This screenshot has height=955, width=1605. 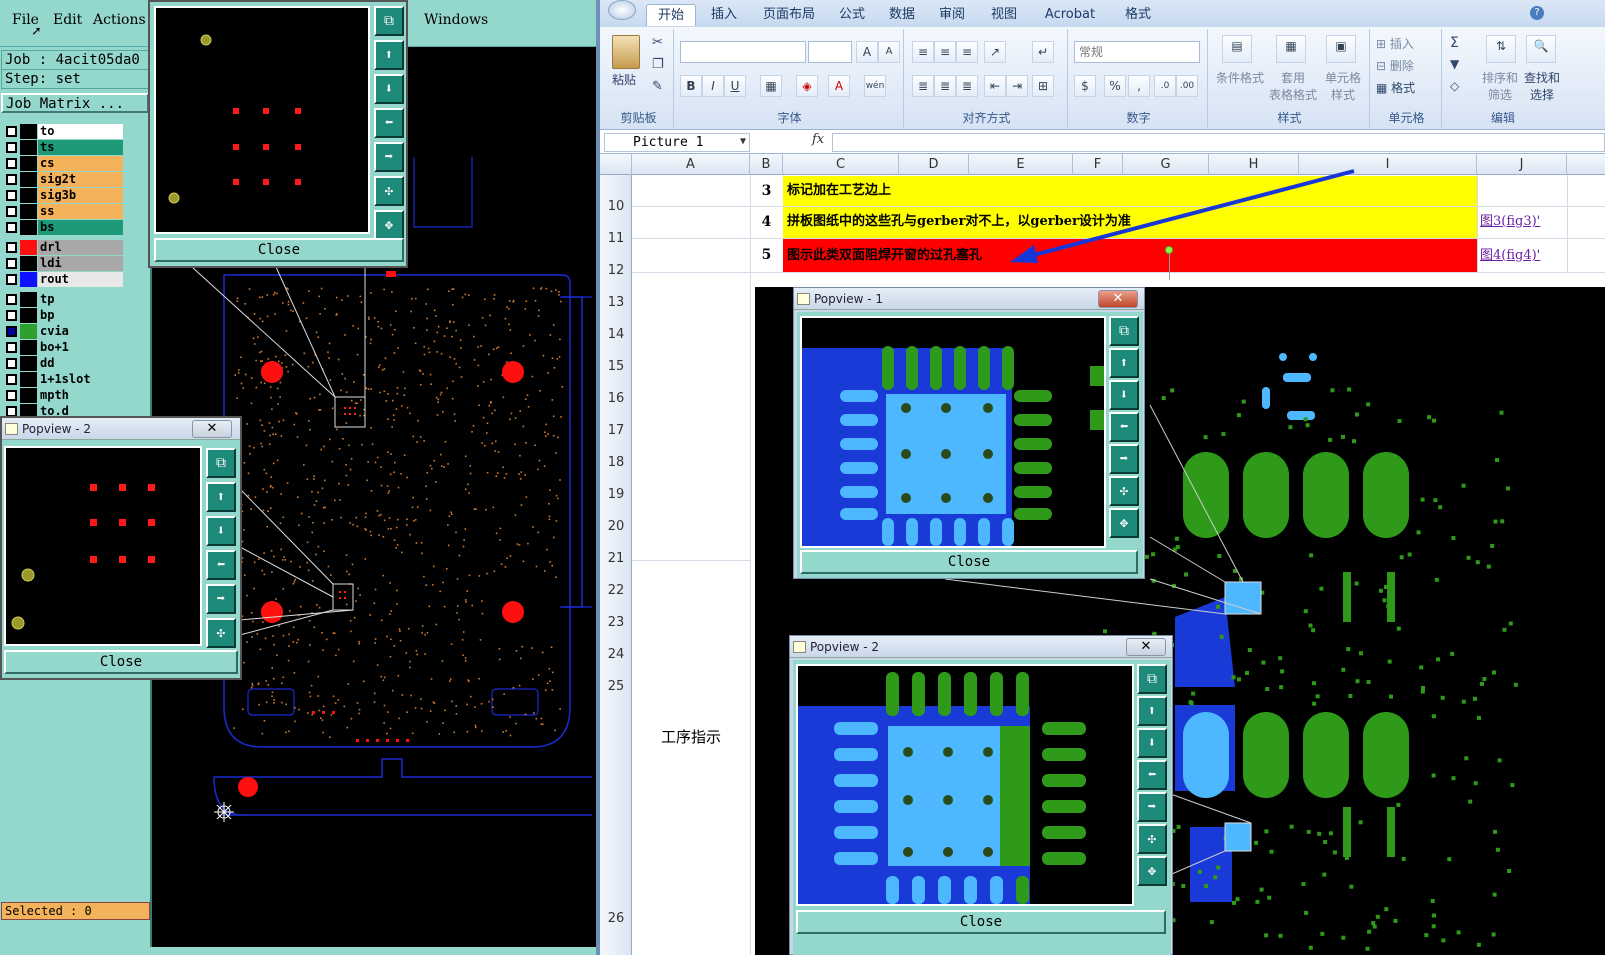 I want to click on row-header: 15, so click(x=616, y=366).